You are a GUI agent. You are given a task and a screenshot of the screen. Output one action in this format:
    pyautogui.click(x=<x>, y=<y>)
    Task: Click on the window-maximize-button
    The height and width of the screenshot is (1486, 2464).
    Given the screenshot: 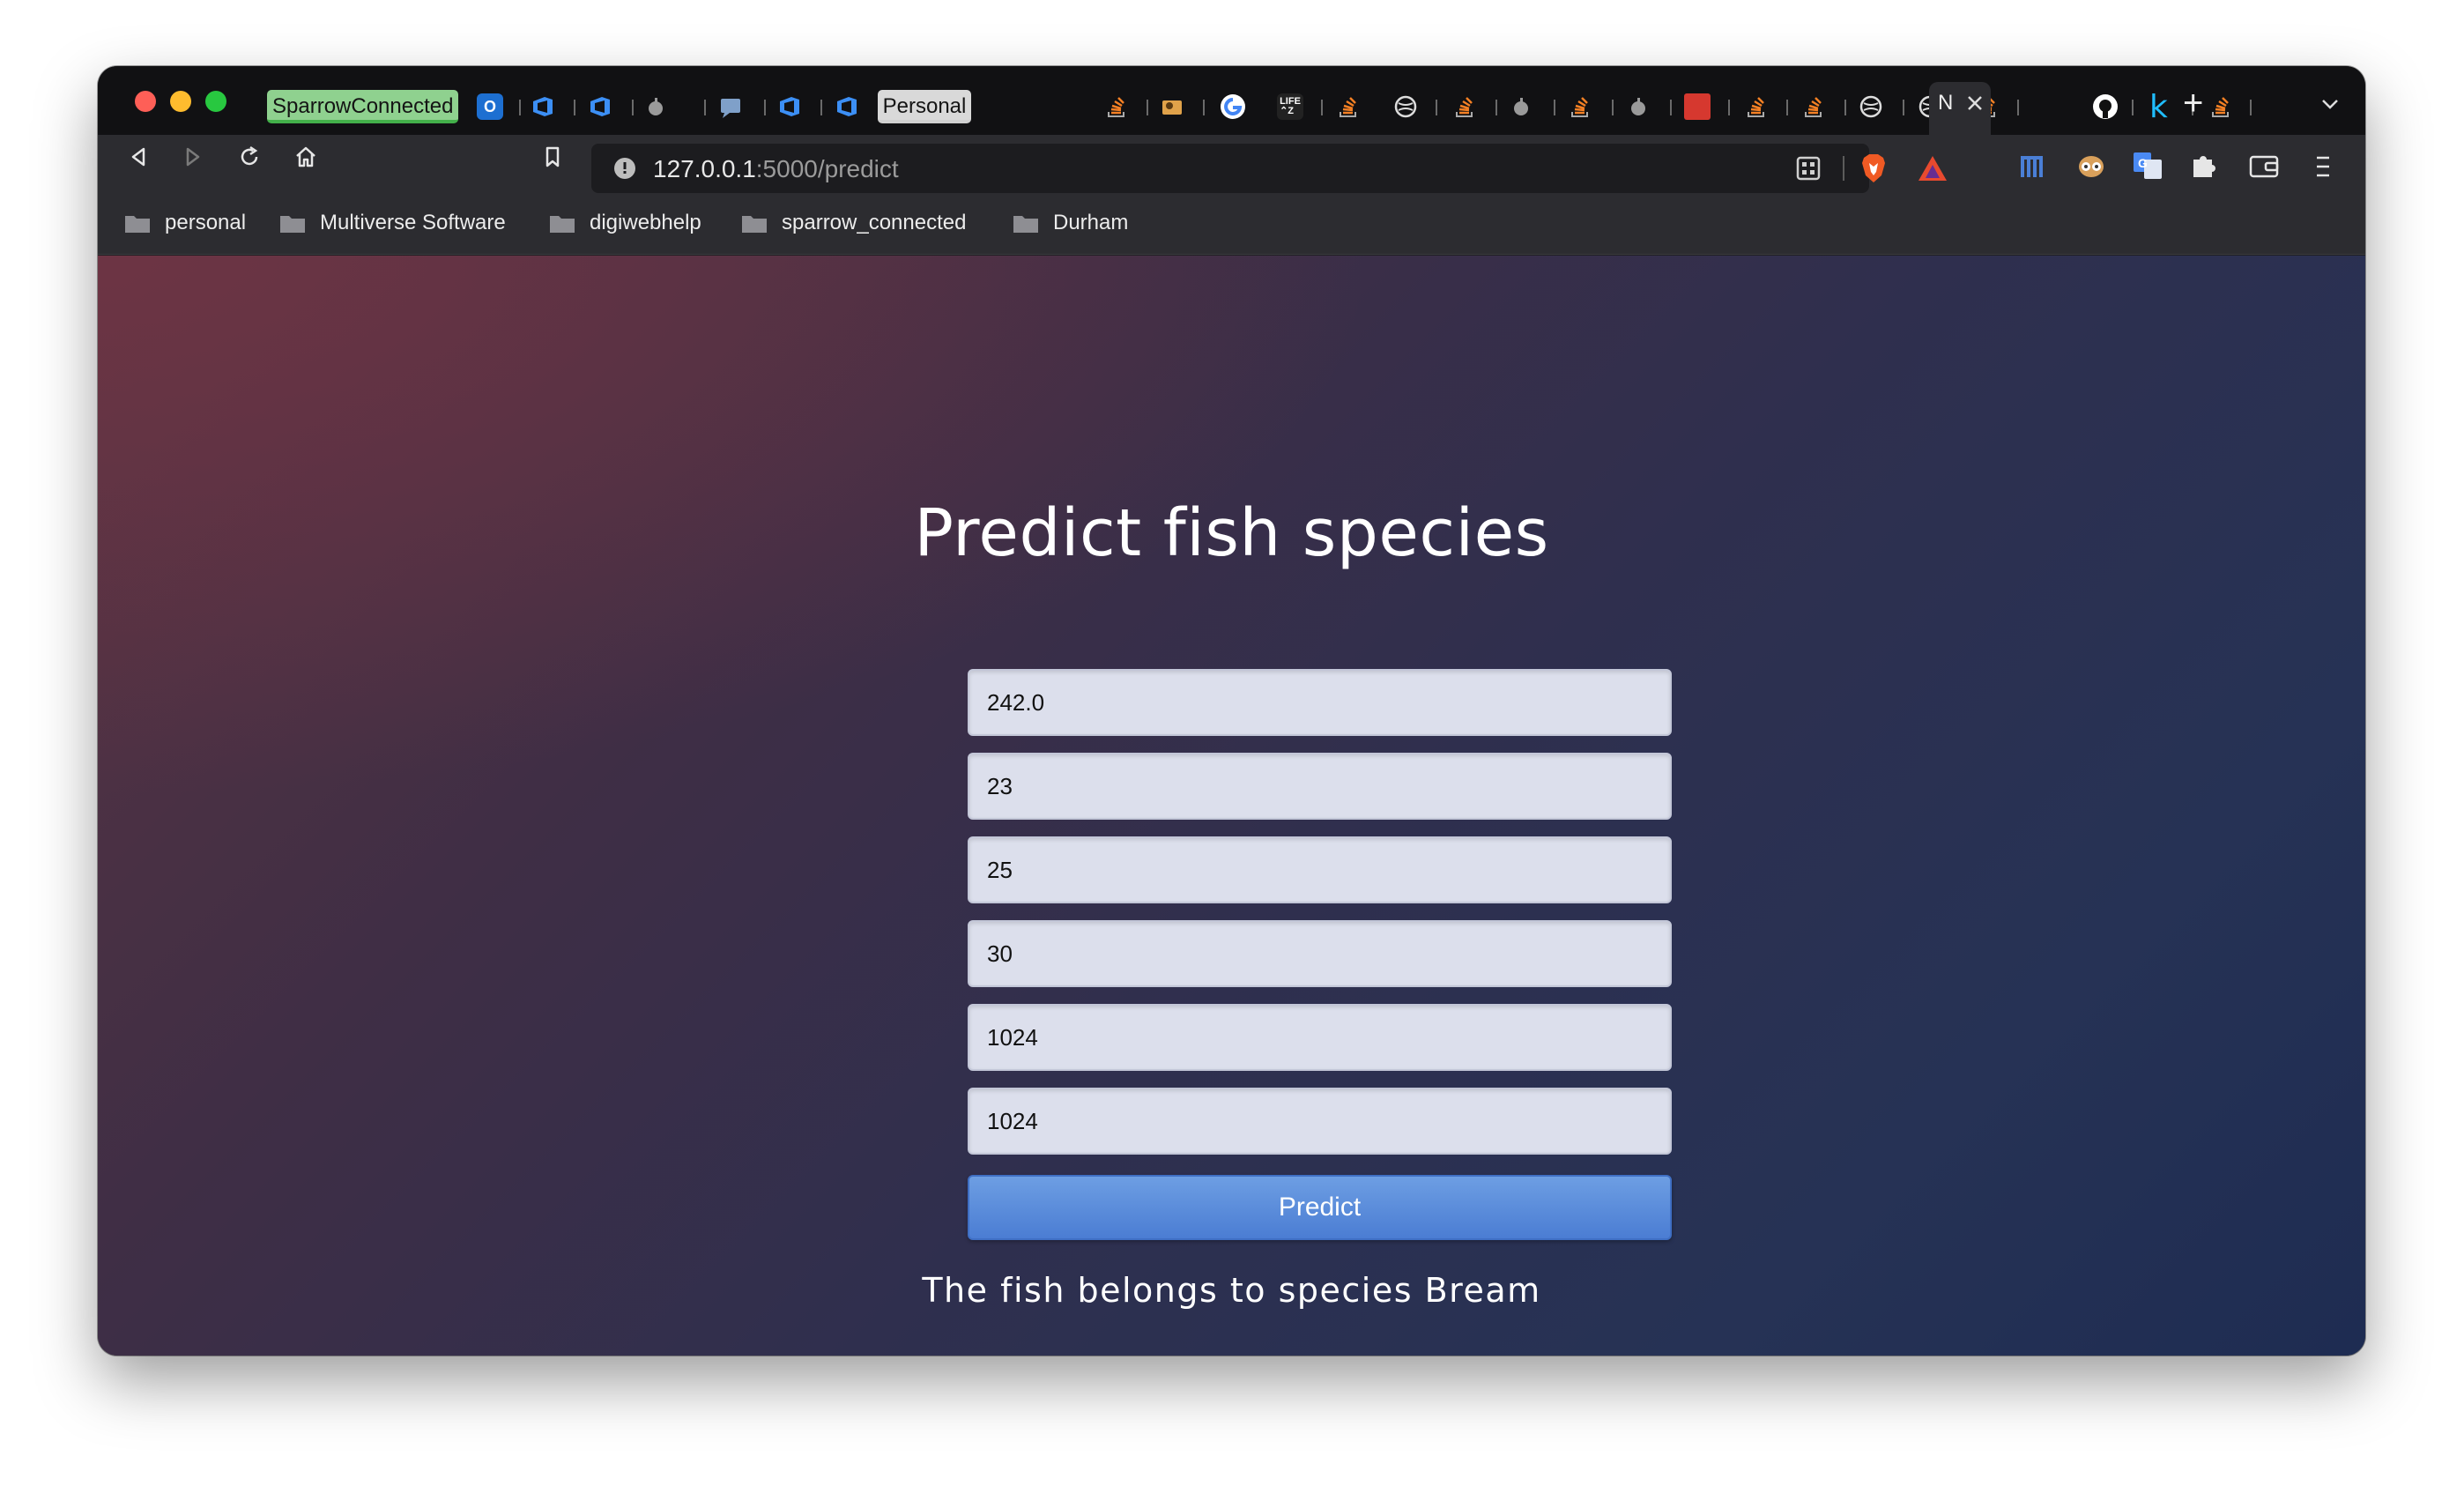 What is the action you would take?
    pyautogui.click(x=216, y=101)
    